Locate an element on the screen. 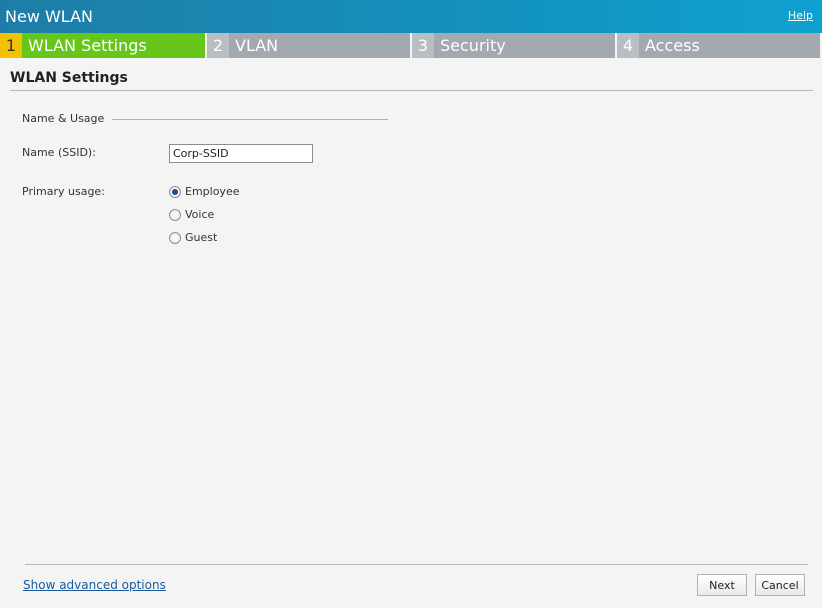 This screenshot has height=608, width=822. footer-divider is located at coordinates (416, 564).